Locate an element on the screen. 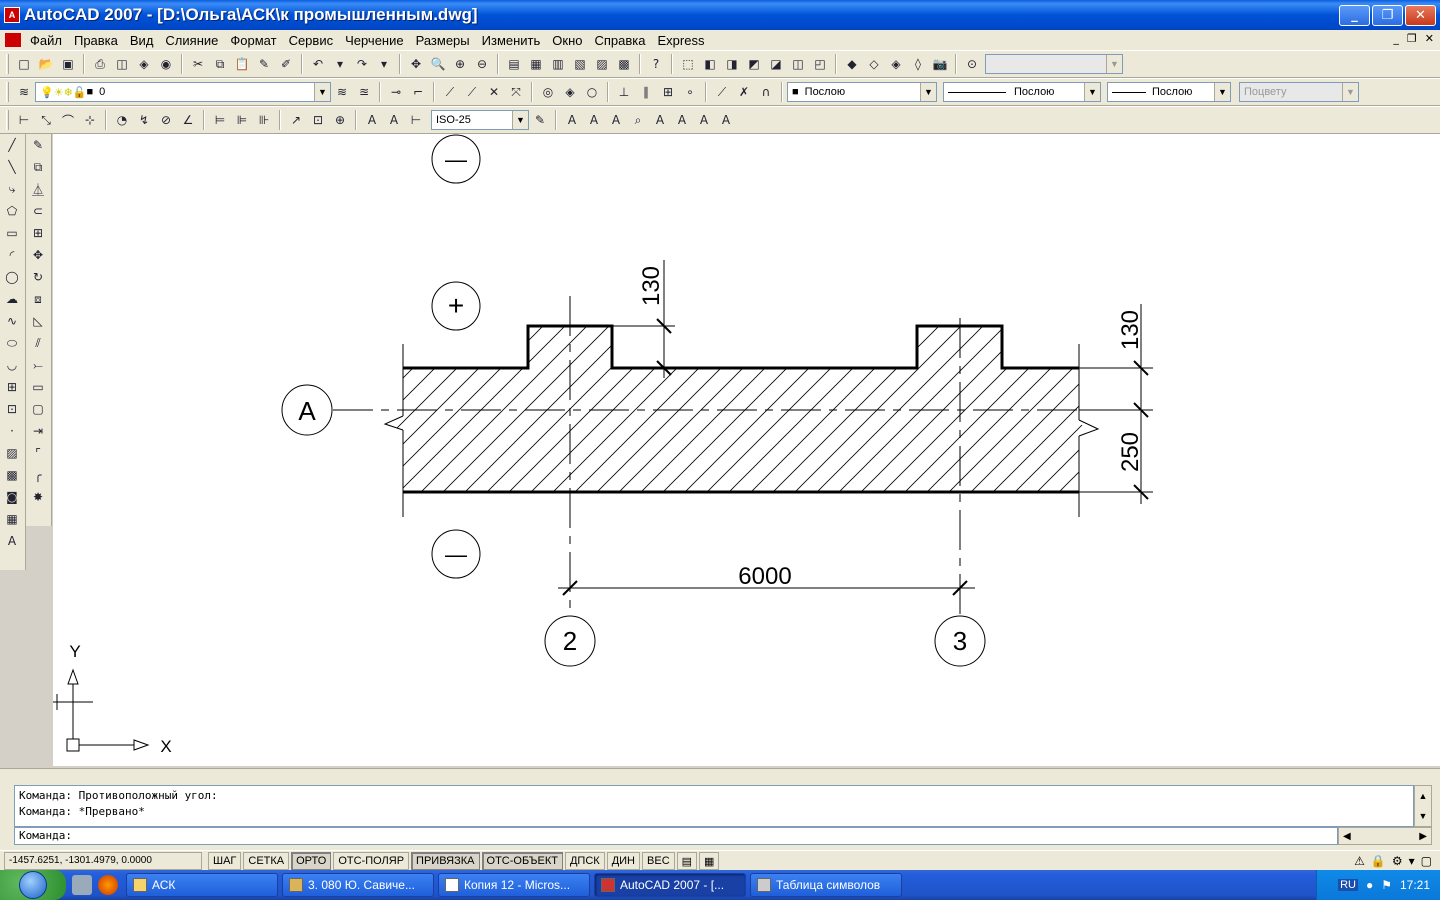  fillet-icon: ╭ is located at coordinates (38, 475).